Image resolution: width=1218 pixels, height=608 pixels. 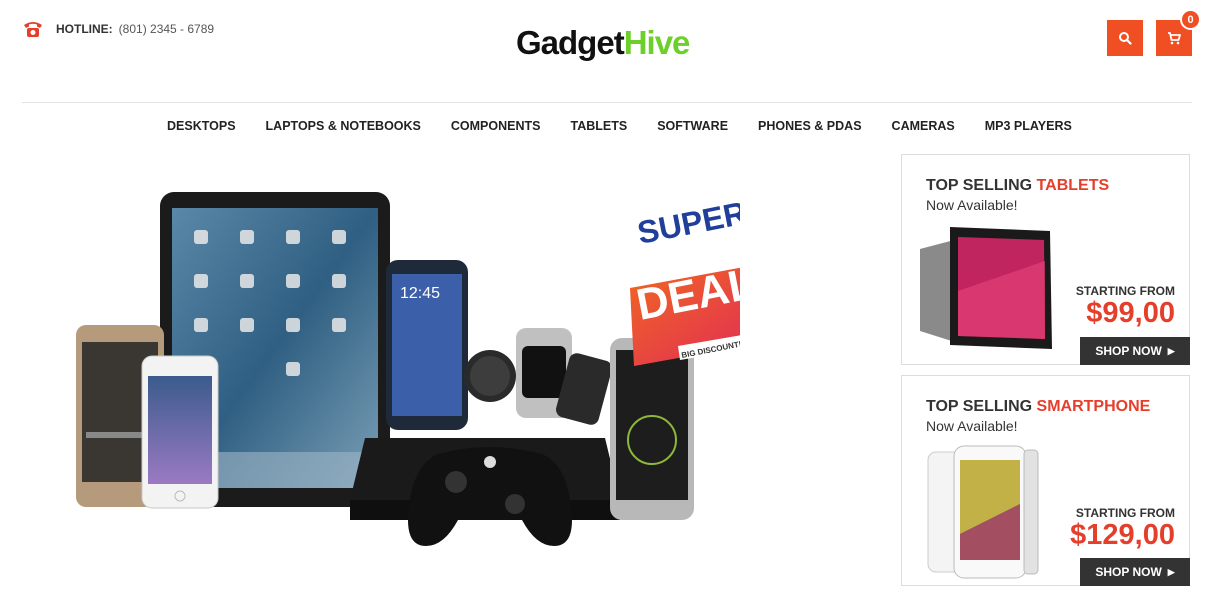 I want to click on nav-item-tablets: TABLETS, so click(x=598, y=126).